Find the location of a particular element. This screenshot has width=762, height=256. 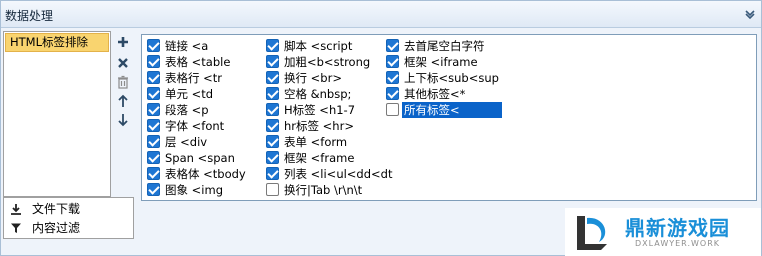

collapse-icon is located at coordinates (750, 14).